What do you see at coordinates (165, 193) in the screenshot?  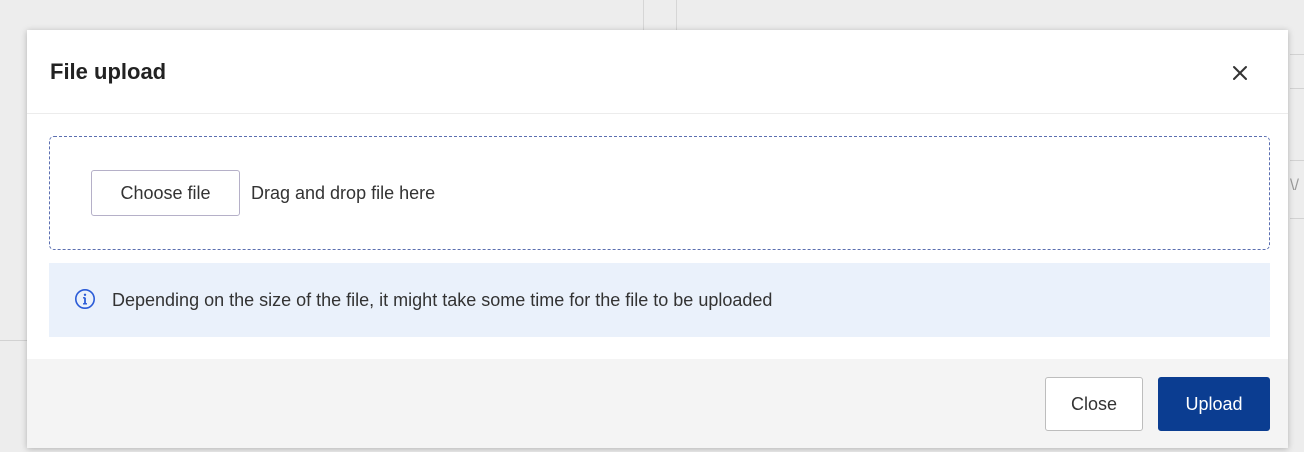 I see `choose-file-button: Choose file` at bounding box center [165, 193].